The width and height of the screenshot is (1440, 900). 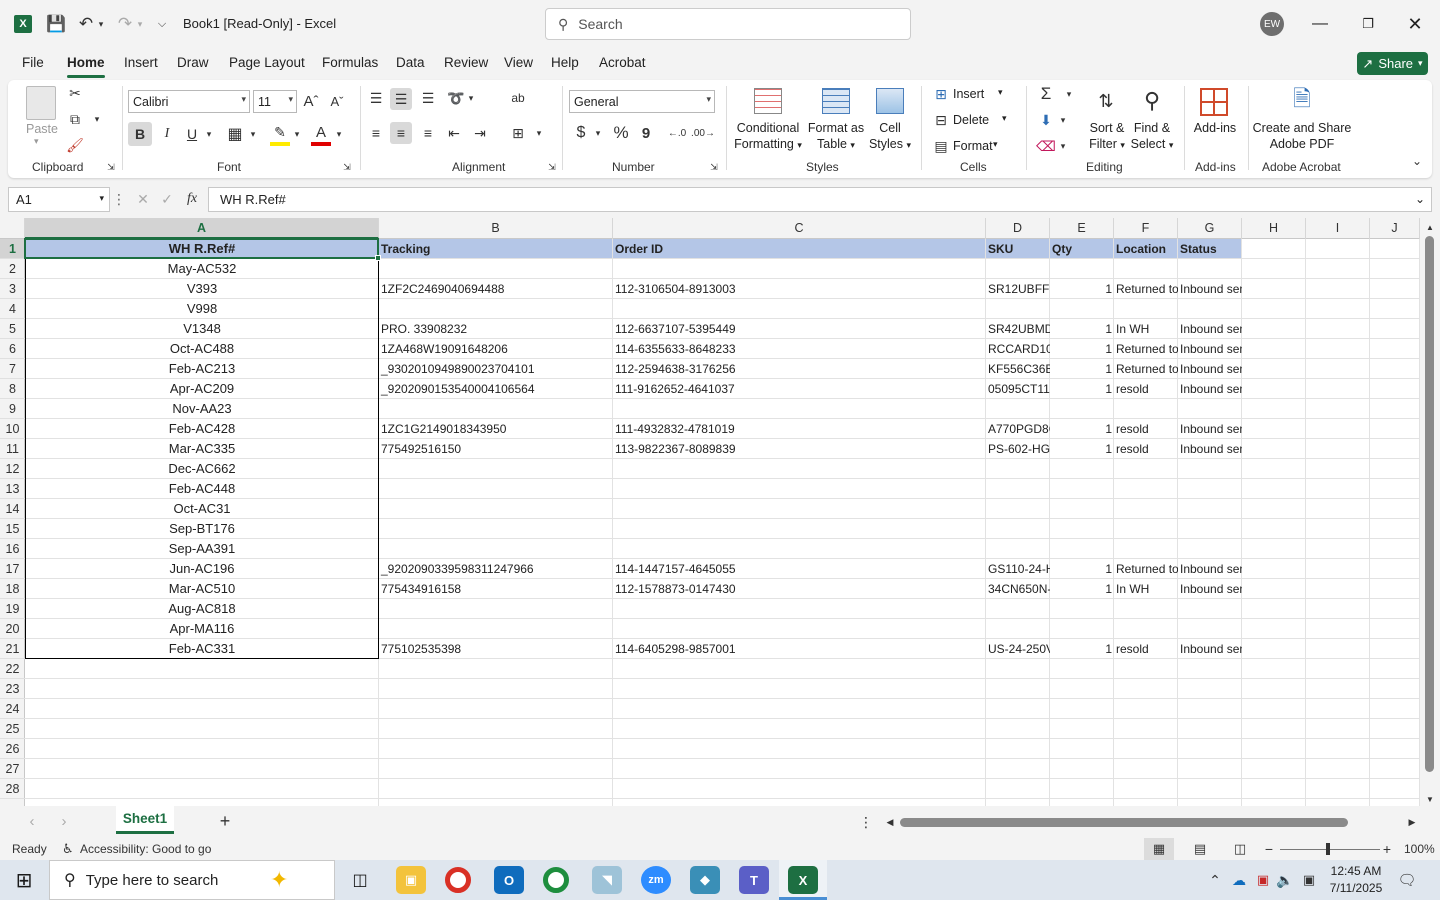 What do you see at coordinates (192, 199) in the screenshot?
I see `insert-function-icon: fx` at bounding box center [192, 199].